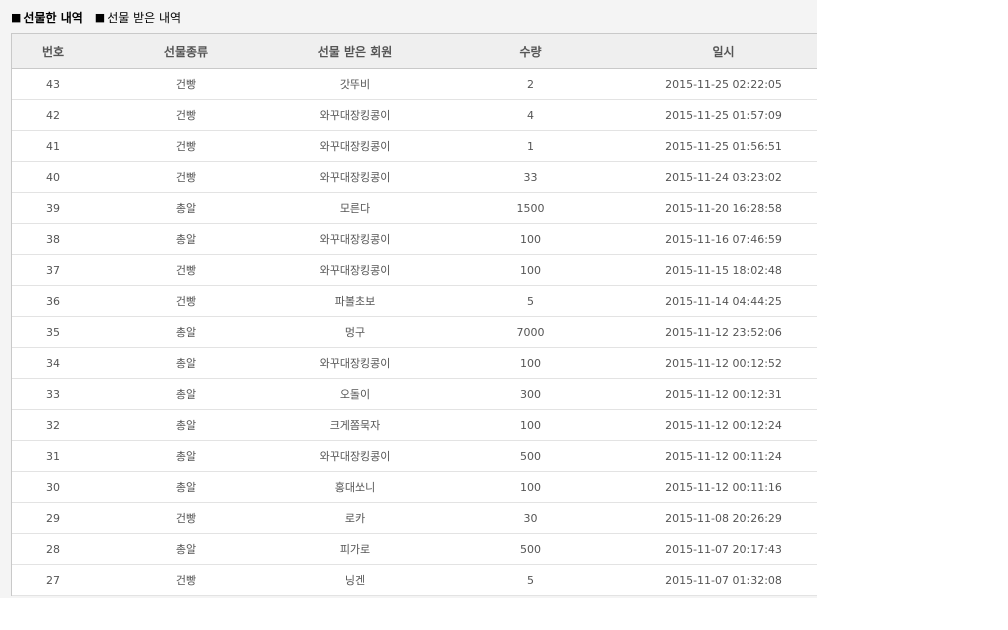  What do you see at coordinates (53, 301) in the screenshot?
I see `cell-number: 36` at bounding box center [53, 301].